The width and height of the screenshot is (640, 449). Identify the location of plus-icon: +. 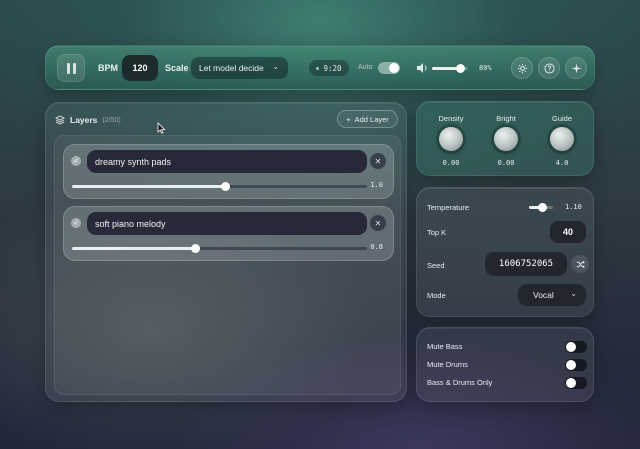
(348, 119).